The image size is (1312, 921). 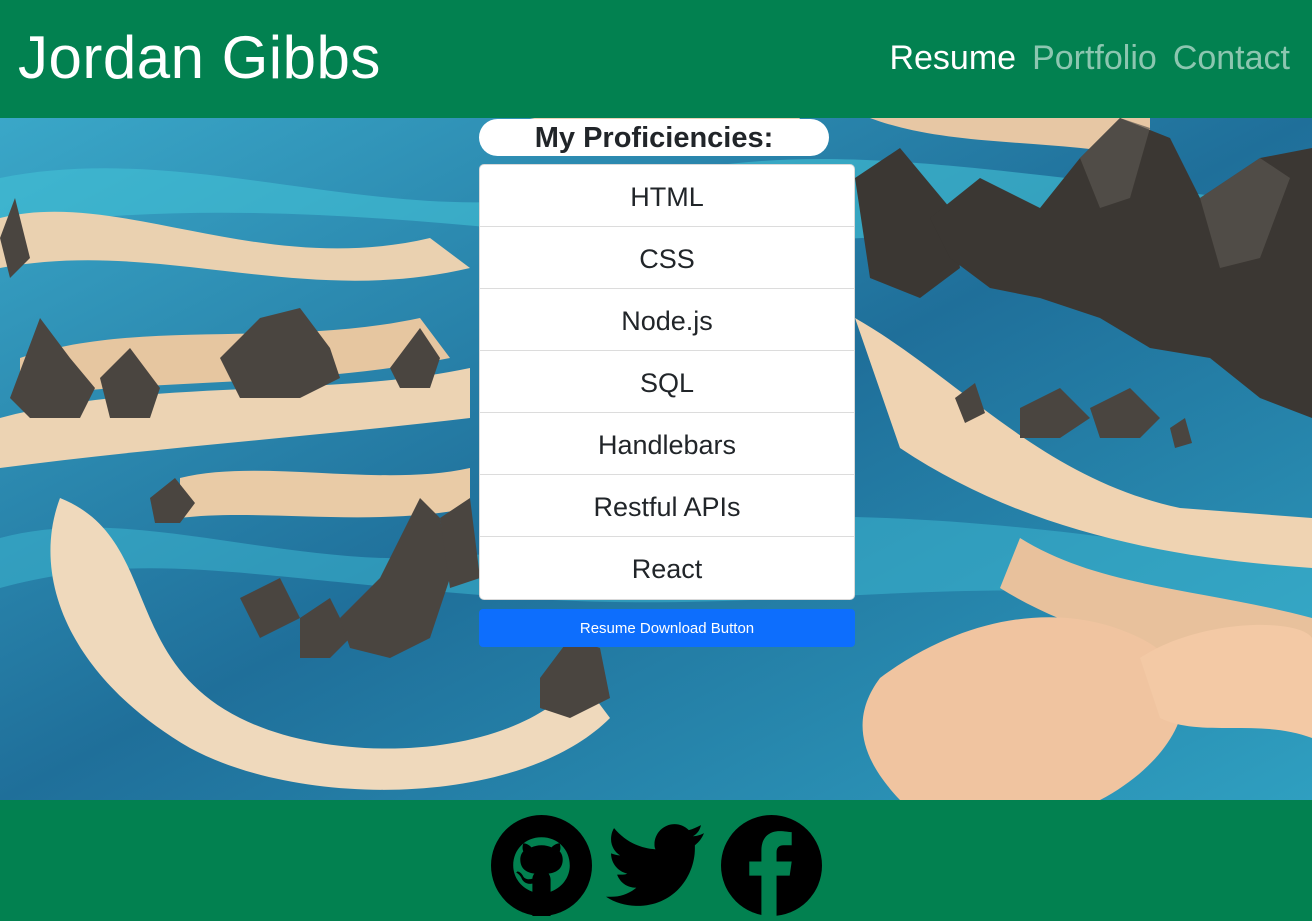 I want to click on nav-resume: Resume, so click(x=952, y=58).